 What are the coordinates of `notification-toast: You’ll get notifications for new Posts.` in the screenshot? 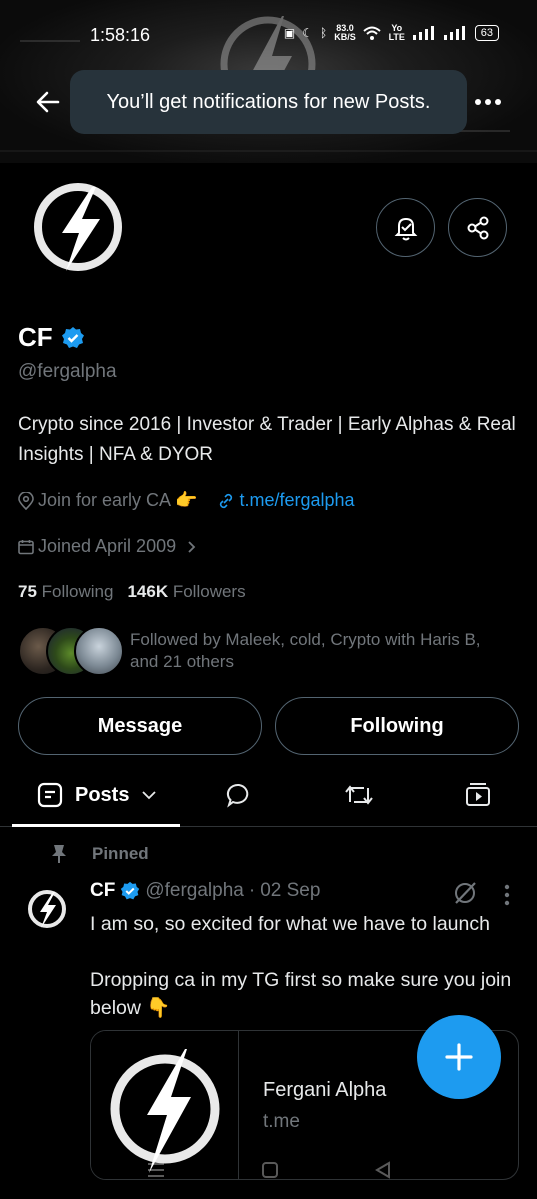 It's located at (268, 102).